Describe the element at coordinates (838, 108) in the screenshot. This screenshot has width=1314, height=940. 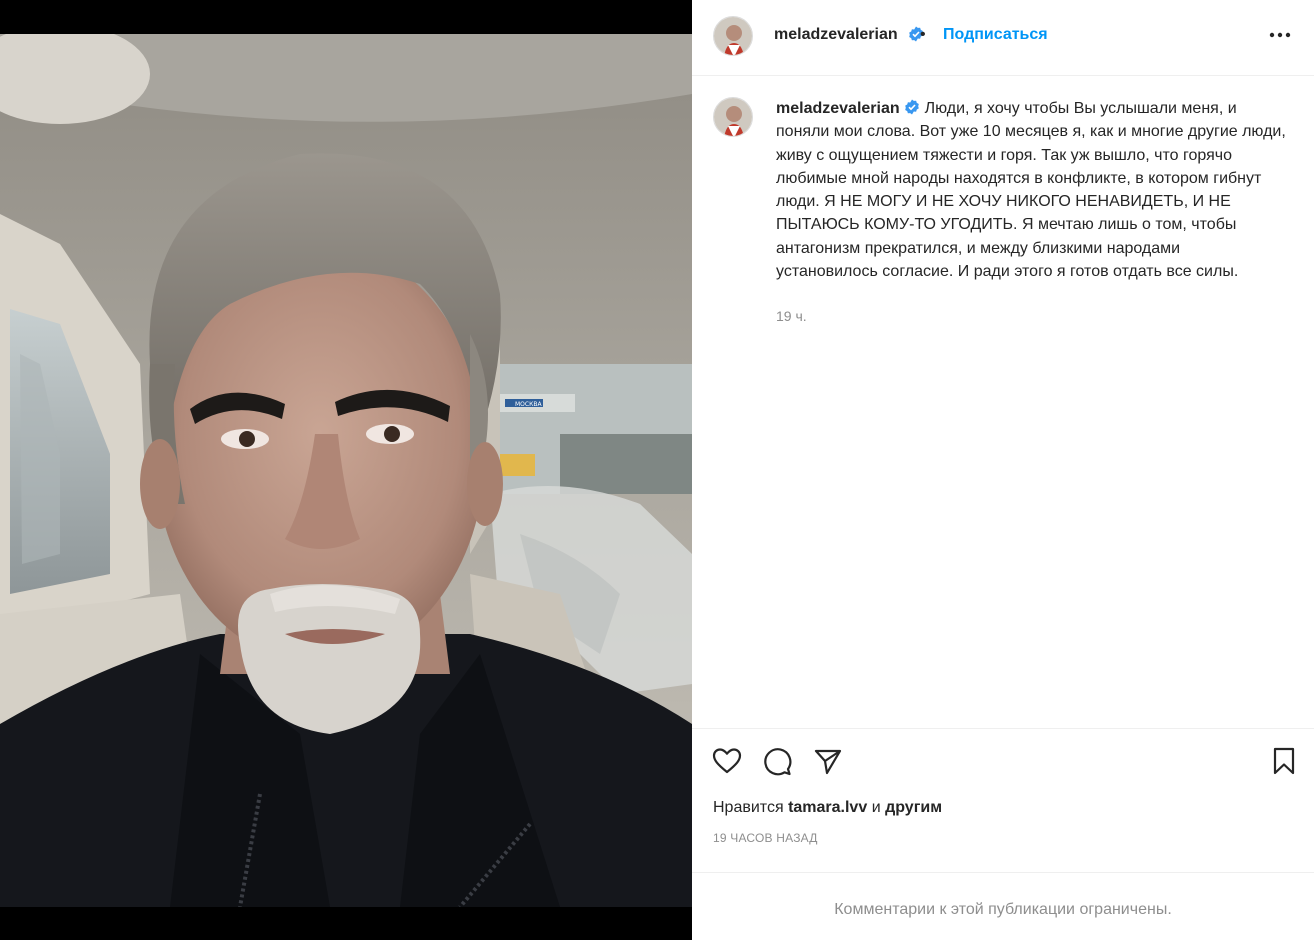
I see `caption-username: meladzevalerian` at that location.